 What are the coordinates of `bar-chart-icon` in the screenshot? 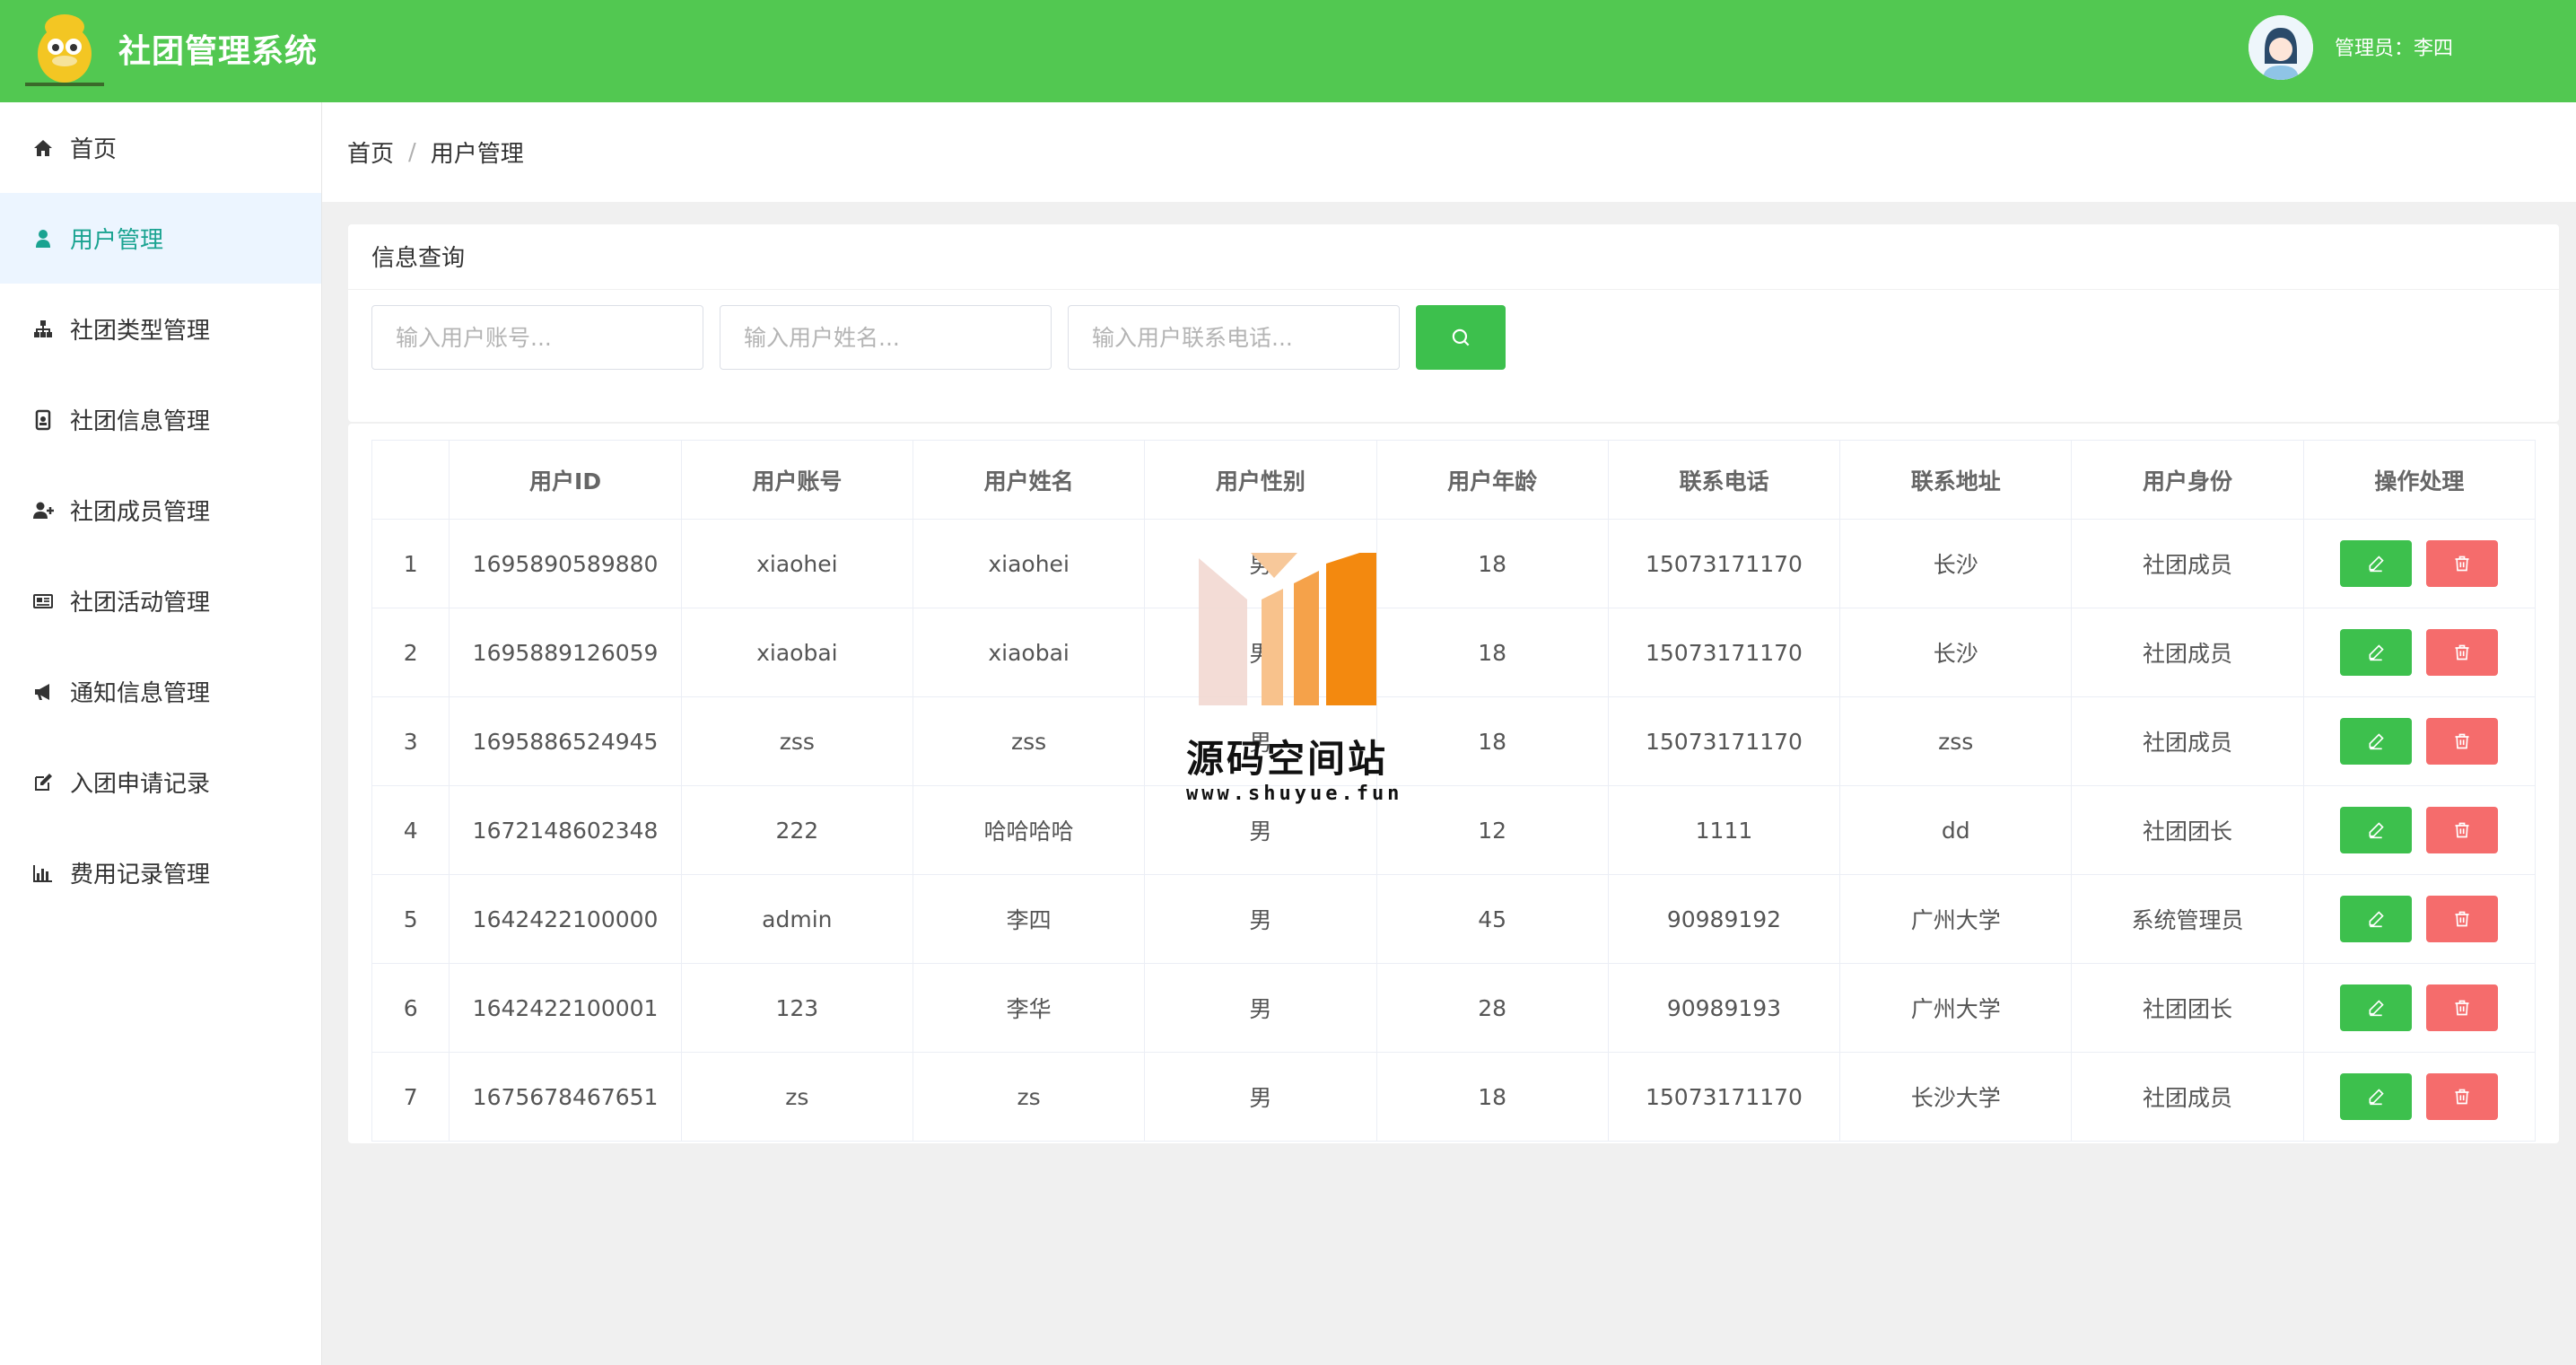 It's located at (43, 873).